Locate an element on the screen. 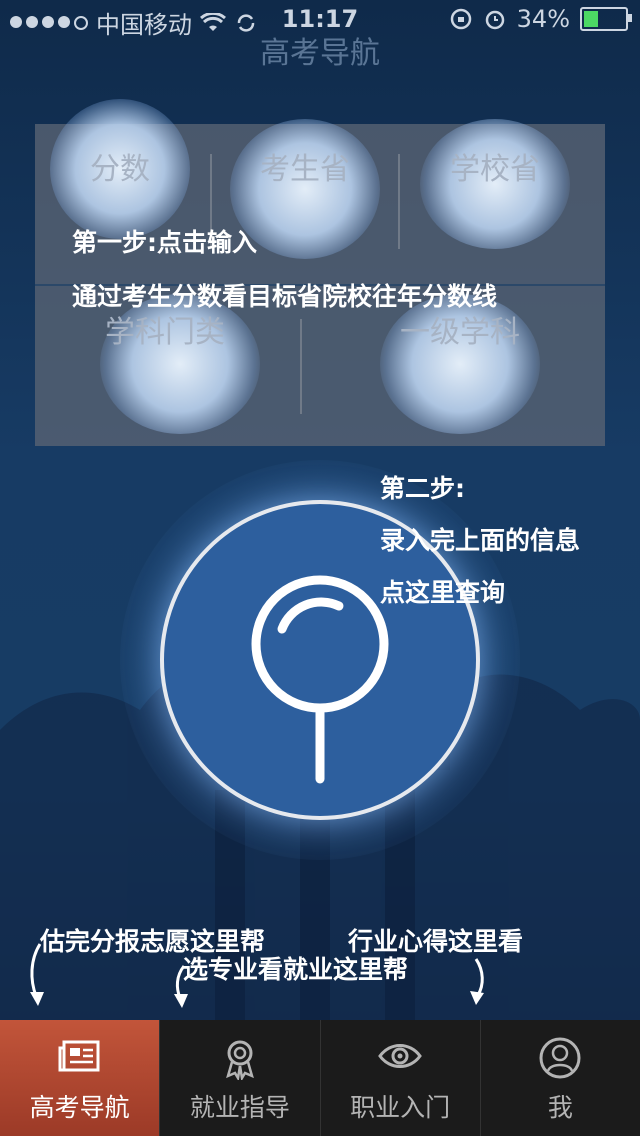 The width and height of the screenshot is (640, 1136). tab-label: 职业入门 is located at coordinates (400, 1107).